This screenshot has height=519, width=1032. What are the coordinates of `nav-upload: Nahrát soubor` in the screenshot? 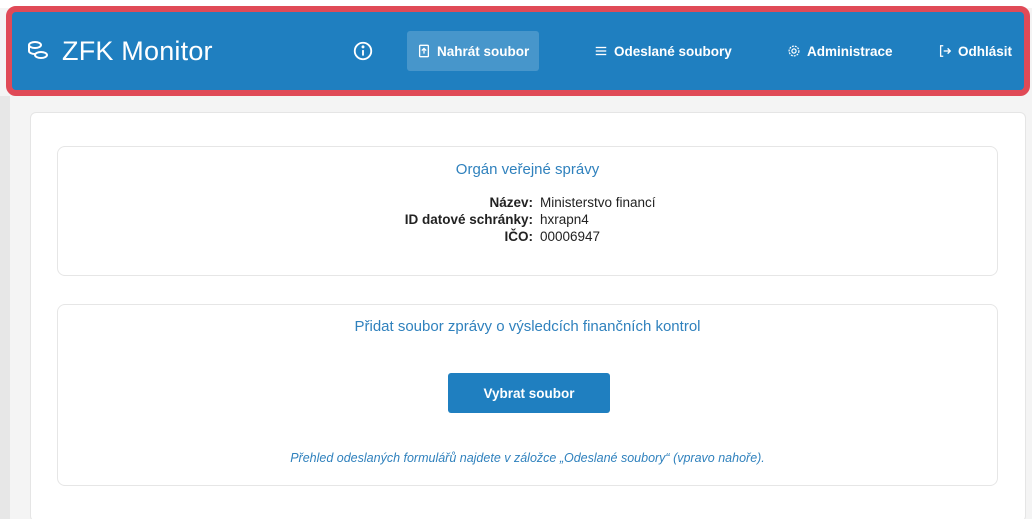 It's located at (473, 51).